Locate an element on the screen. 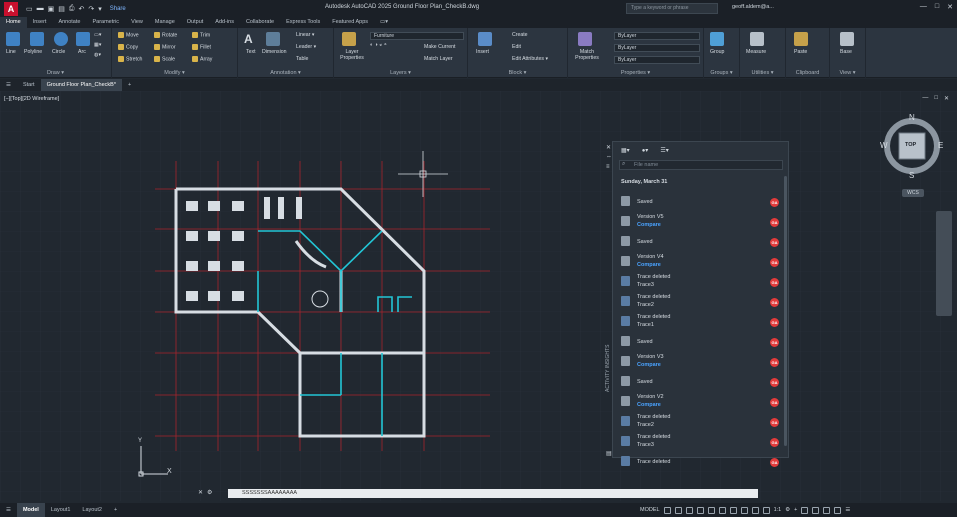 This screenshot has height=517, width=957. layer-properties-icon is located at coordinates (349, 39).